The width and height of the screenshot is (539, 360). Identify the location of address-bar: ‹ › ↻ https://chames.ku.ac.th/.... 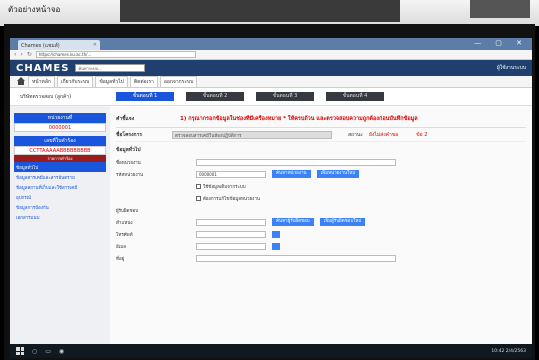
(271, 55).